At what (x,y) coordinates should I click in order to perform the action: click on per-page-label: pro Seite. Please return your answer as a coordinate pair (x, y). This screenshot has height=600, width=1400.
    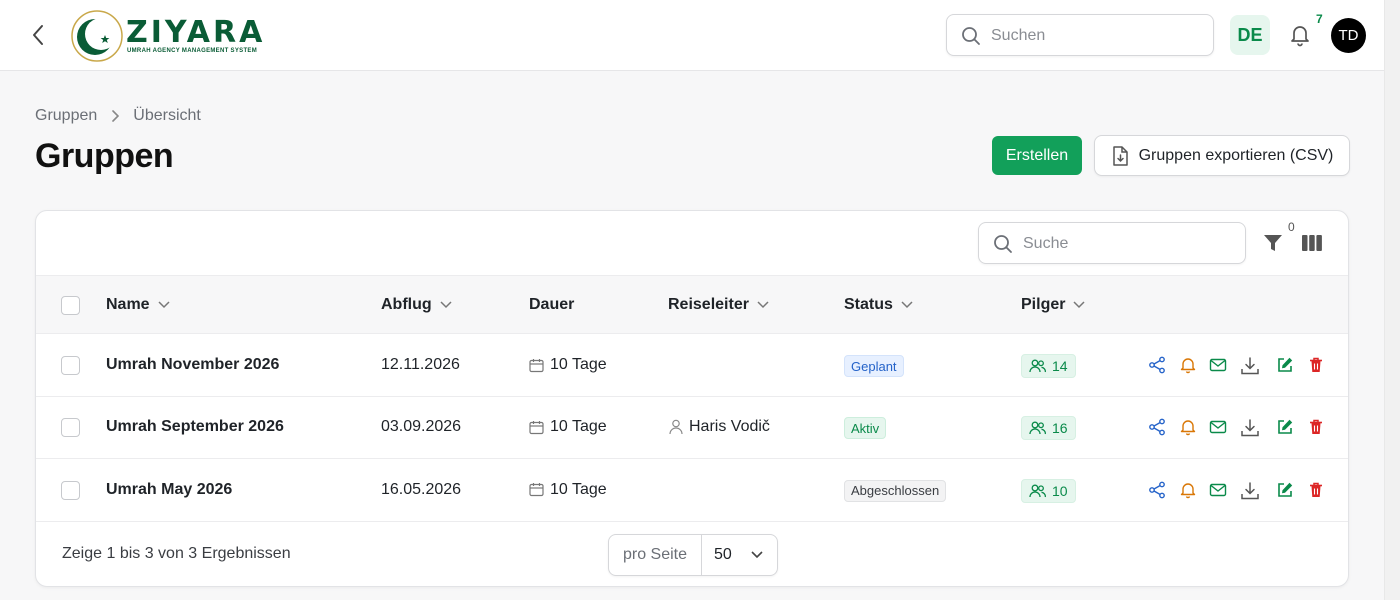
    Looking at the image, I should click on (655, 555).